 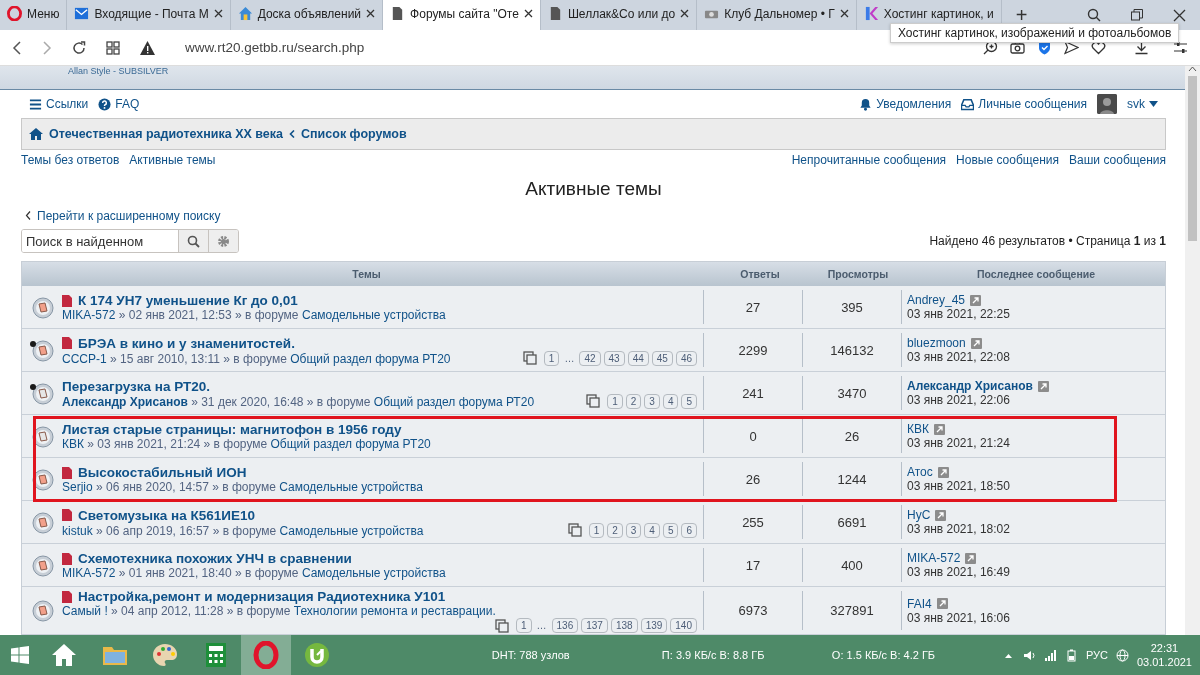 What do you see at coordinates (689, 530) in the screenshot?
I see `page-link: 6` at bounding box center [689, 530].